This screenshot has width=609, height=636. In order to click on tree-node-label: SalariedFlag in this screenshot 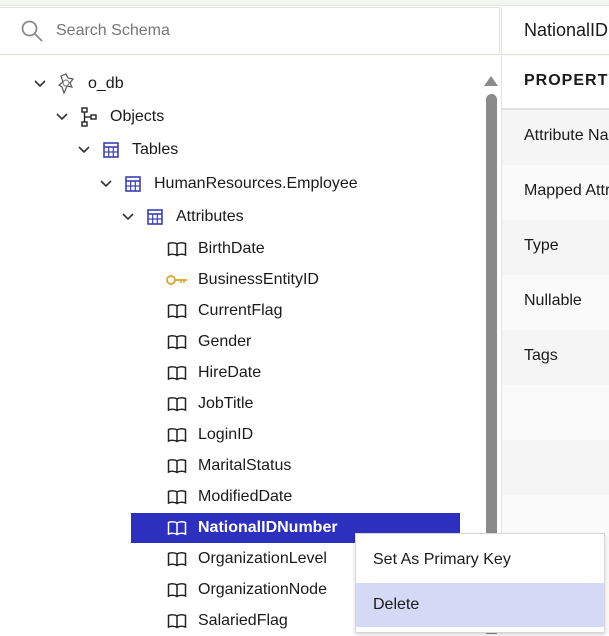, I will do `click(243, 620)`.